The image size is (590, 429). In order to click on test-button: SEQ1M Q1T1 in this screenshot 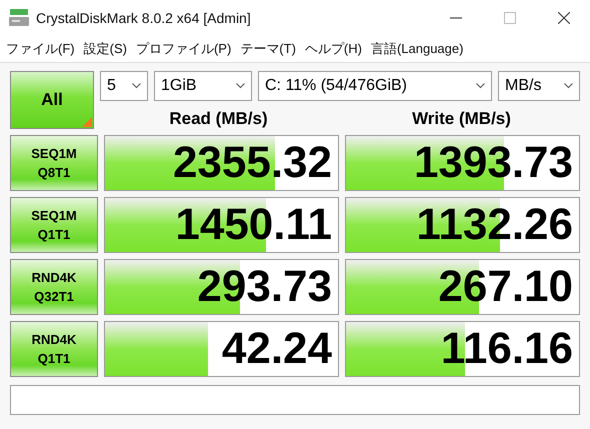, I will do `click(54, 225)`.